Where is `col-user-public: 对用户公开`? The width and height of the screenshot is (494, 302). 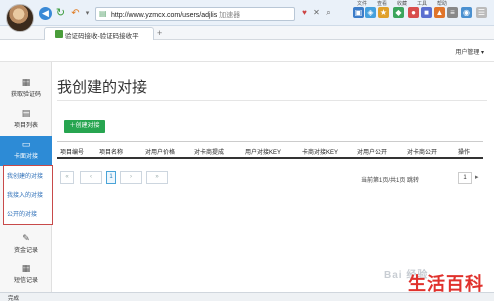
col-user-public: 对用户公开 is located at coordinates (372, 153).